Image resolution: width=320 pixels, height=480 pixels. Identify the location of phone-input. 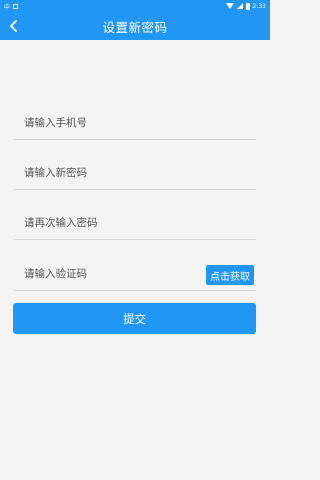
(114, 123).